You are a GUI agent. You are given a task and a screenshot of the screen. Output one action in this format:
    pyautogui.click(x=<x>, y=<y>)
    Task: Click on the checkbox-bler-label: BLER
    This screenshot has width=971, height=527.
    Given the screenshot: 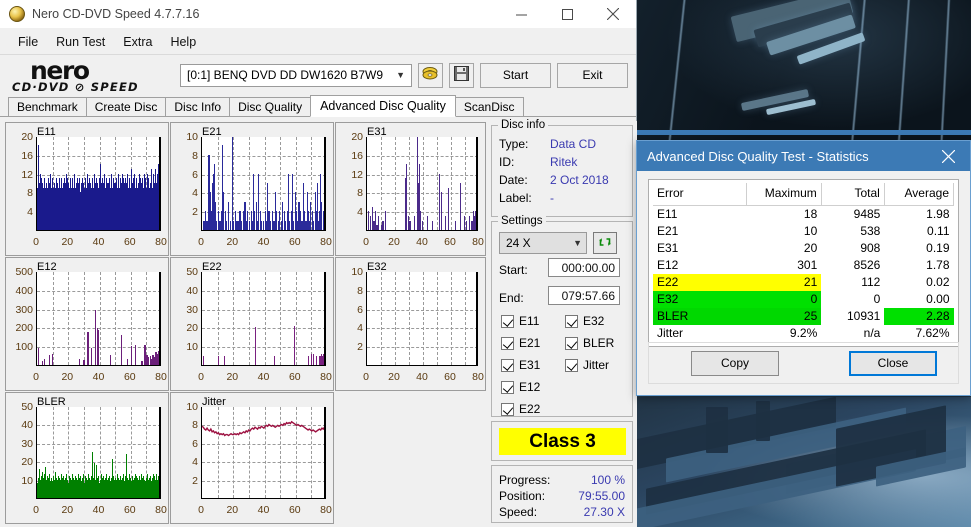 What is the action you would take?
    pyautogui.click(x=599, y=343)
    